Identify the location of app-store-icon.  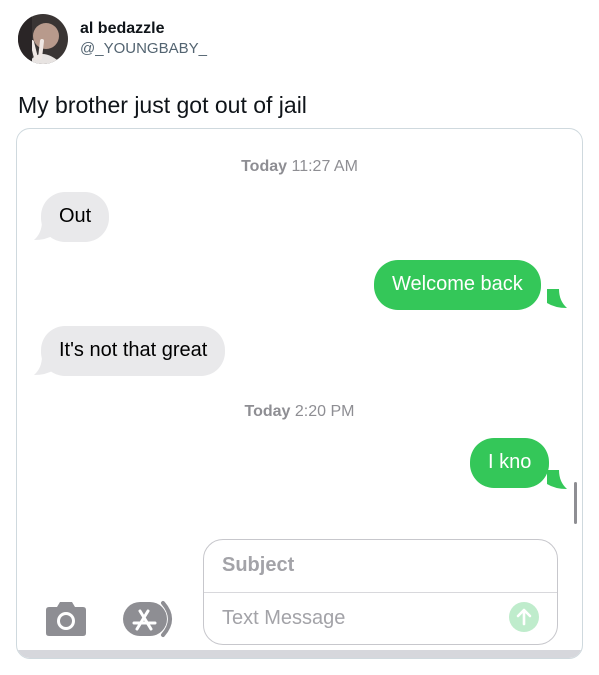
(147, 619).